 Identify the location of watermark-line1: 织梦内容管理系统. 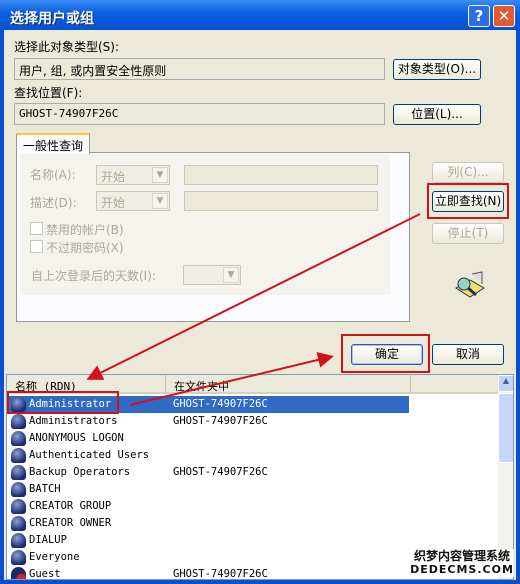
(461, 556).